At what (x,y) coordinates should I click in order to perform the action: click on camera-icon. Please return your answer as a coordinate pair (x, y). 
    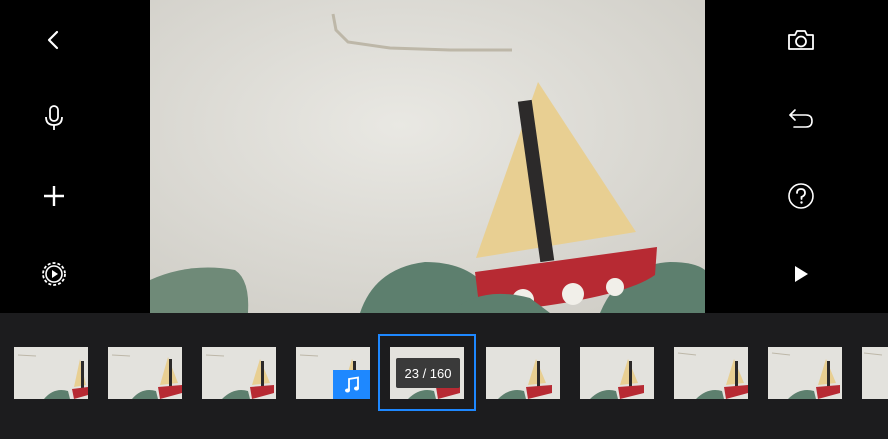
    Looking at the image, I should click on (801, 40).